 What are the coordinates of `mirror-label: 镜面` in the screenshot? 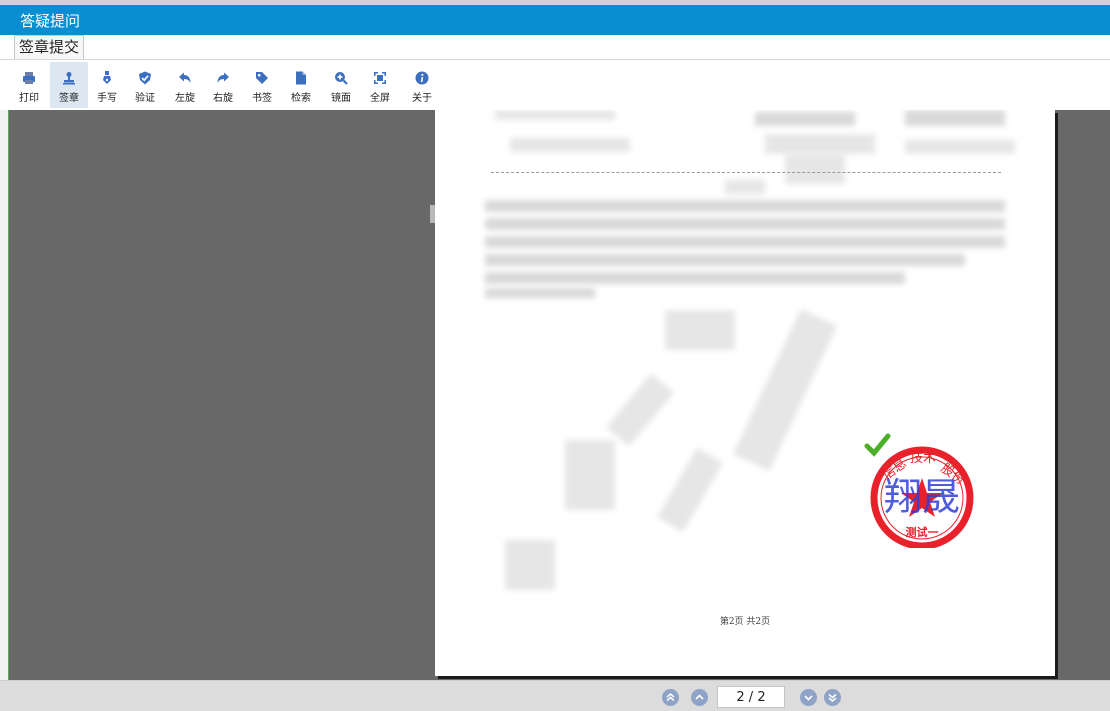 It's located at (341, 98).